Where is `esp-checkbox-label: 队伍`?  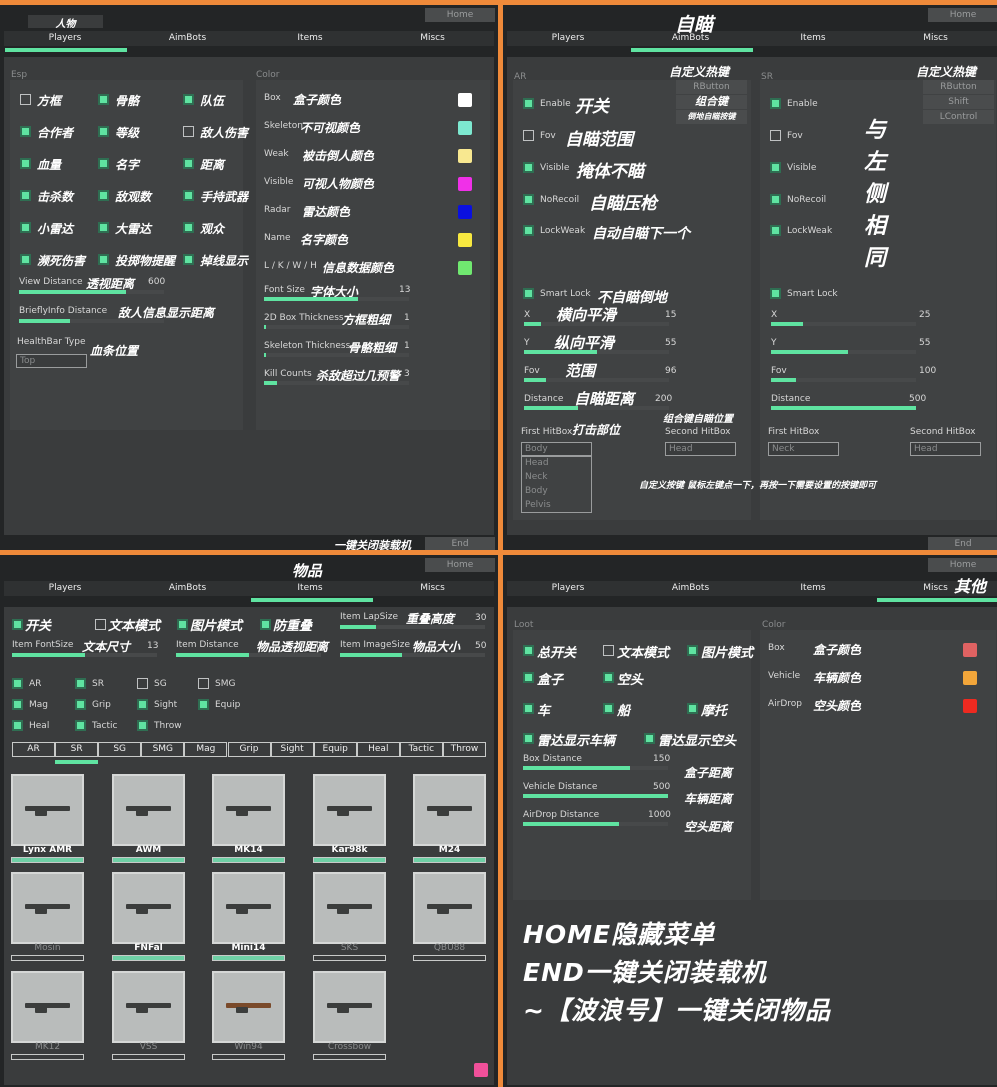 esp-checkbox-label: 队伍 is located at coordinates (212, 100).